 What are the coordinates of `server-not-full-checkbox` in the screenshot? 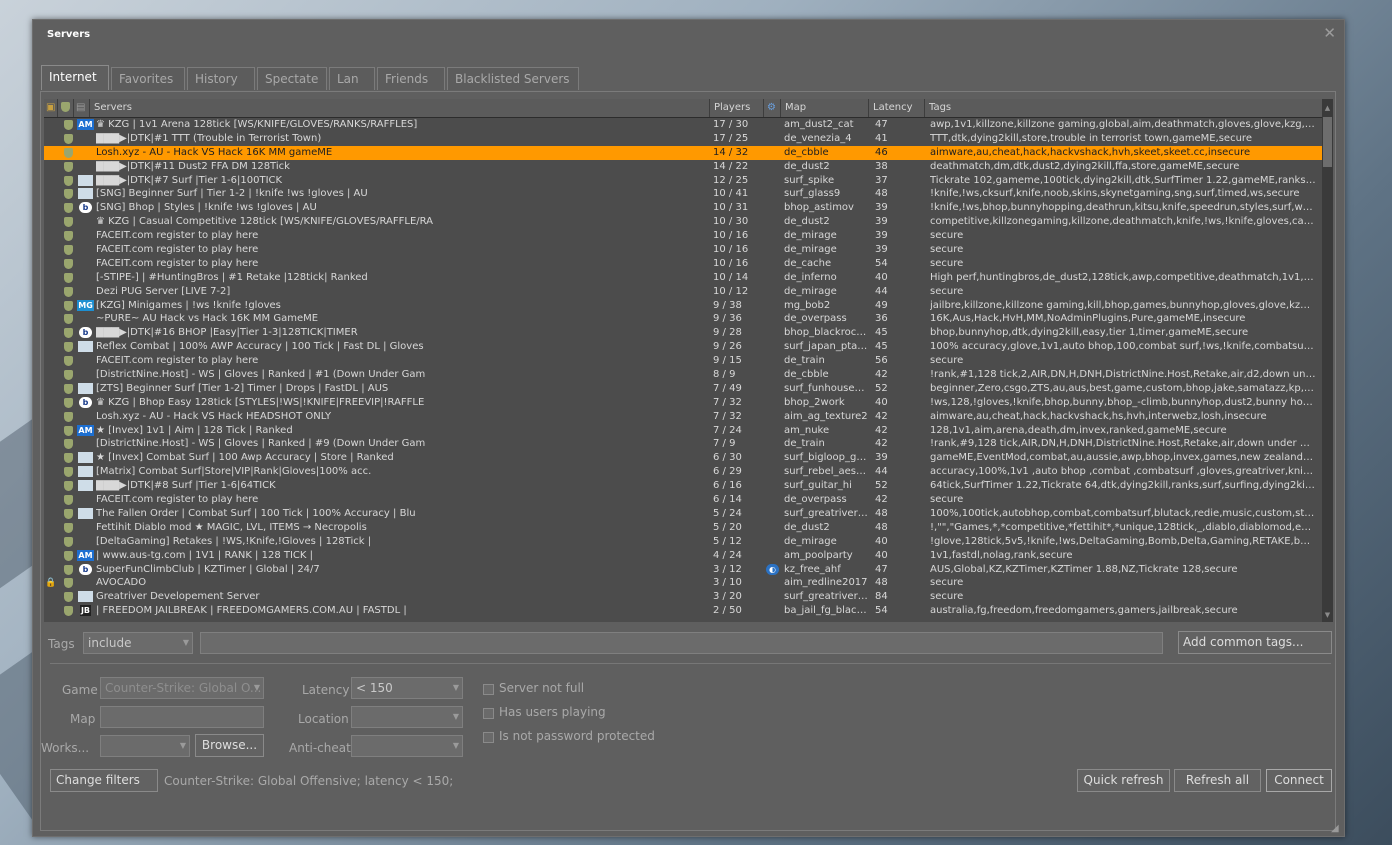 It's located at (488, 689).